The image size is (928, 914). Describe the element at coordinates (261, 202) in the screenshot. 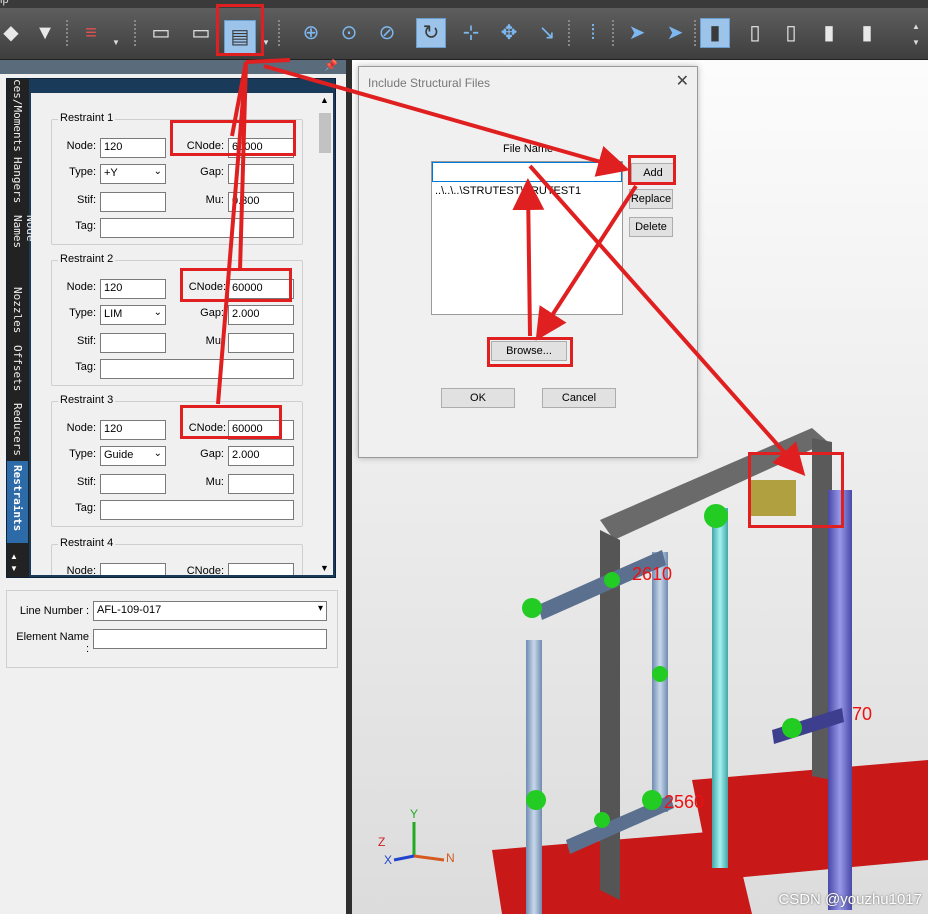

I see `mu-field: 0.300` at that location.